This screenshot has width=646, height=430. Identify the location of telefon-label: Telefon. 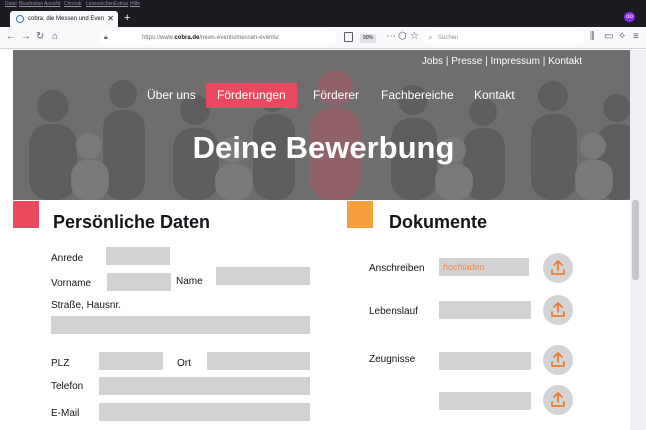
(67, 386).